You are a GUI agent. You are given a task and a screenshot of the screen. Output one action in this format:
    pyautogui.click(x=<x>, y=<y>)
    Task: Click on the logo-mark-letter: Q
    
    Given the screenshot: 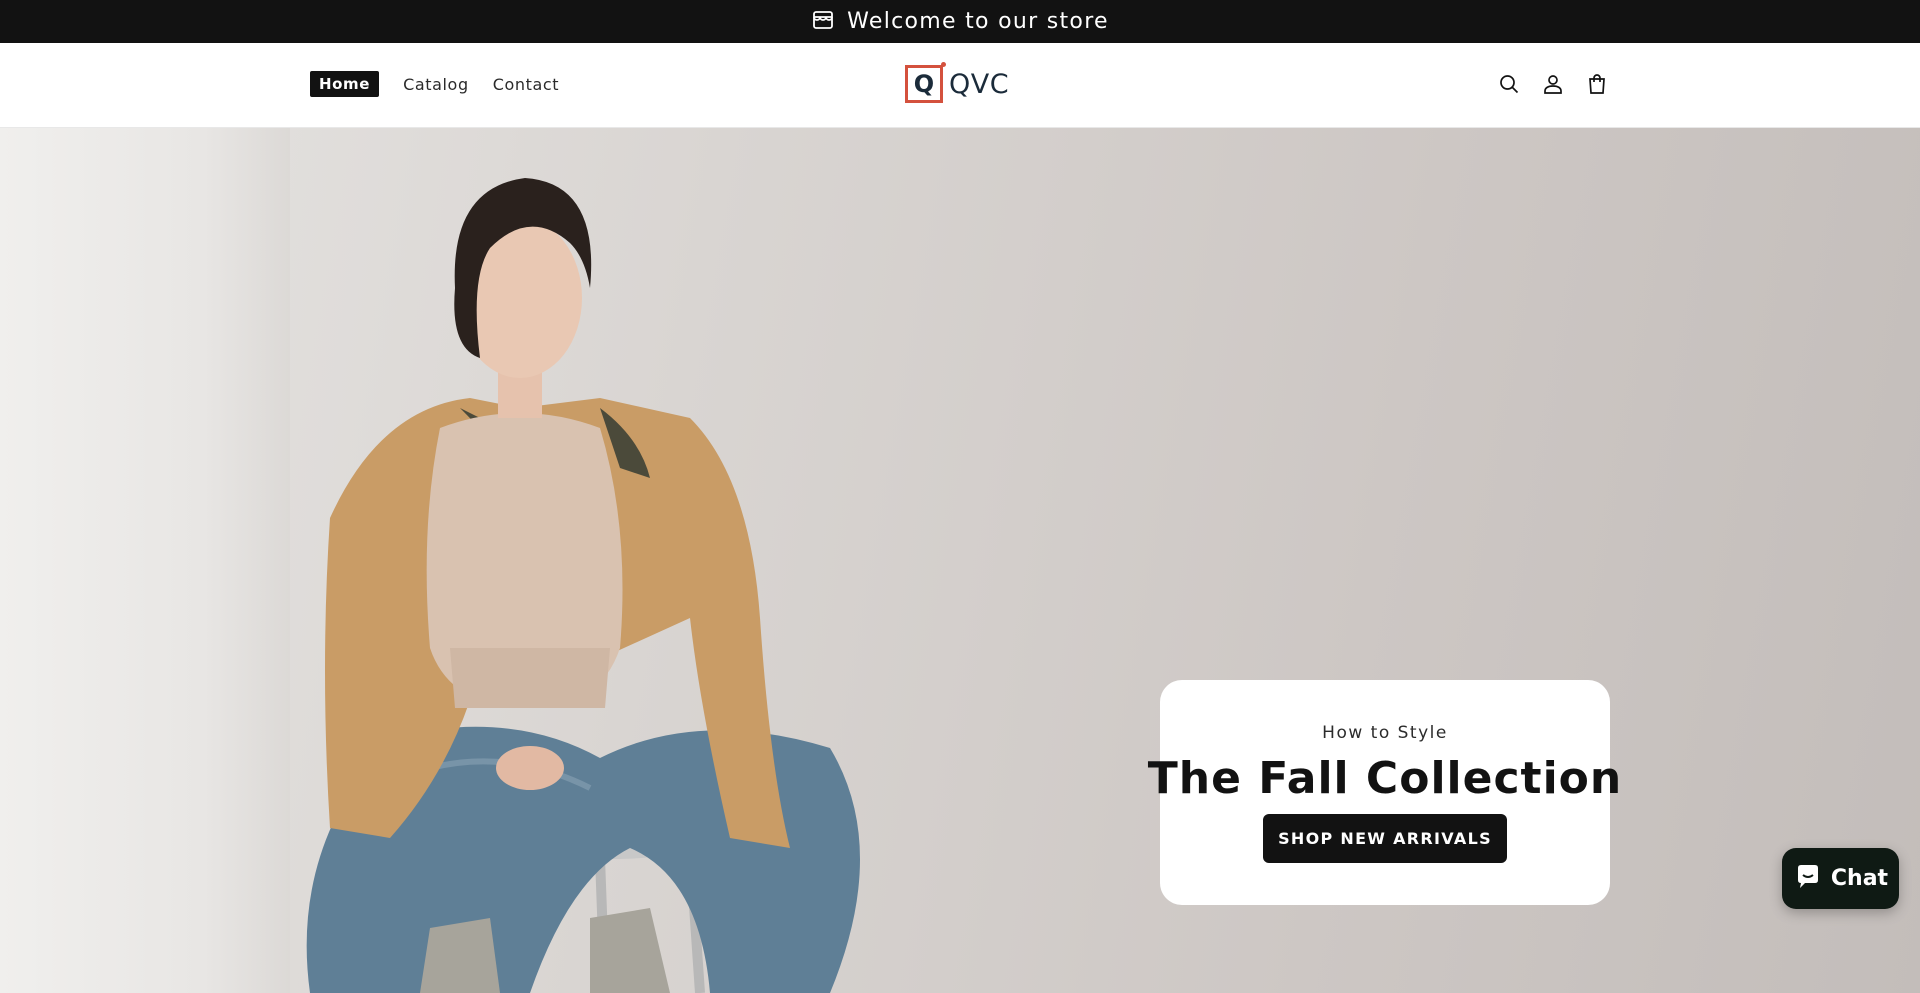 What is the action you would take?
    pyautogui.click(x=924, y=84)
    